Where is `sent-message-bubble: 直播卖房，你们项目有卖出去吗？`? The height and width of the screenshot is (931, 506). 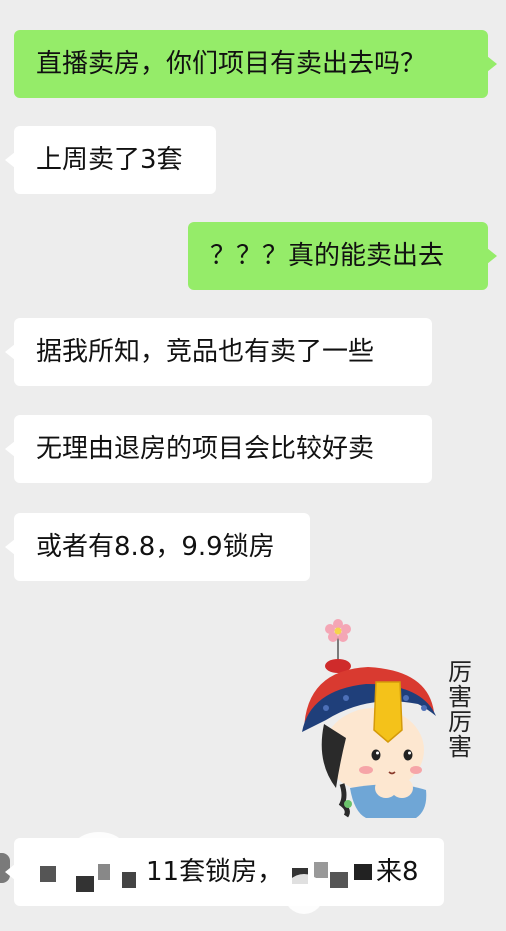 sent-message-bubble: 直播卖房，你们项目有卖出去吗？ is located at coordinates (255, 64).